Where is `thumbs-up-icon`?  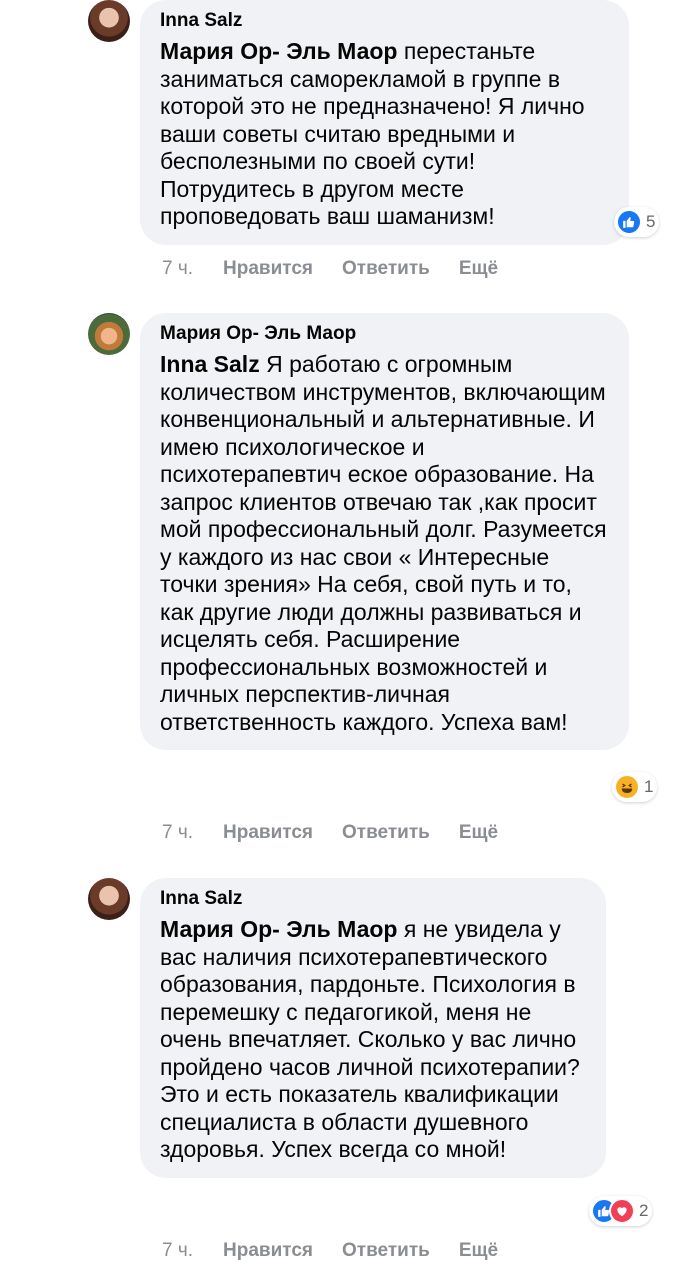
thumbs-up-icon is located at coordinates (629, 222).